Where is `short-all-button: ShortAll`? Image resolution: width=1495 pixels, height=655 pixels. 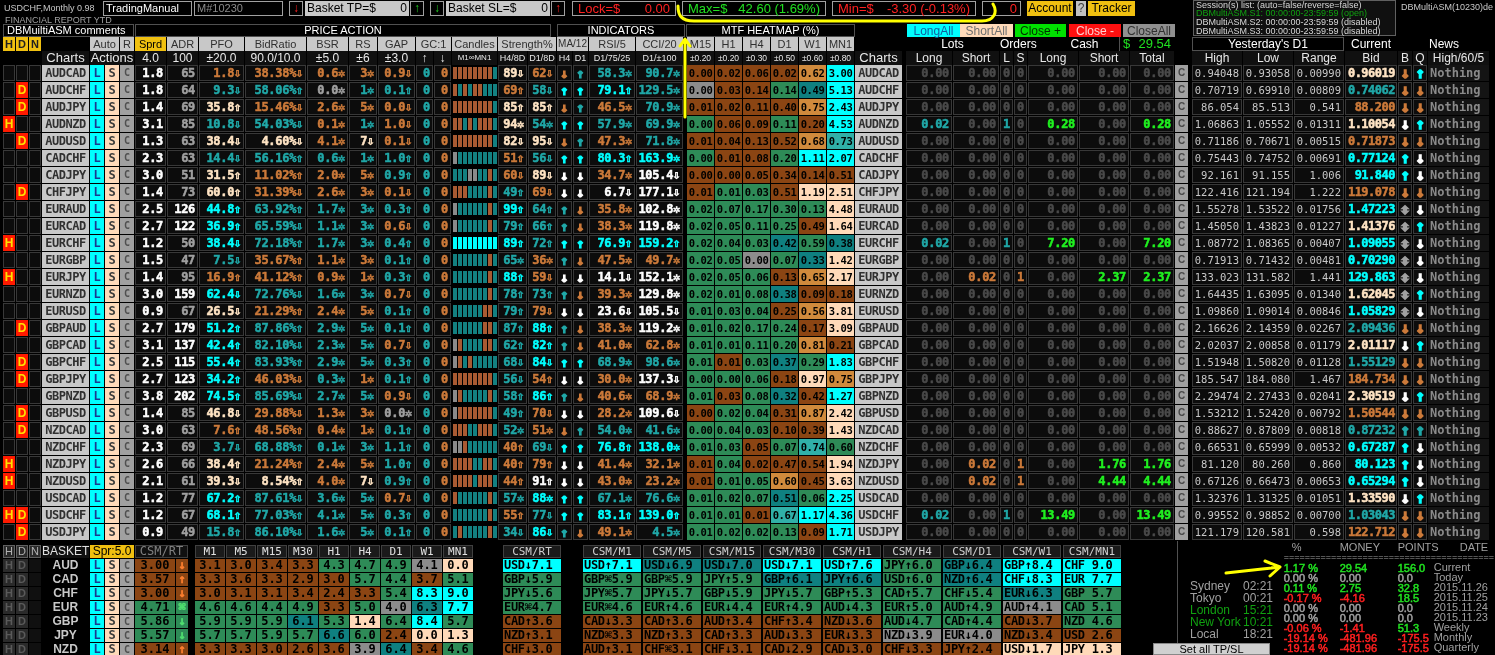
short-all-button: ShortAll is located at coordinates (986, 30).